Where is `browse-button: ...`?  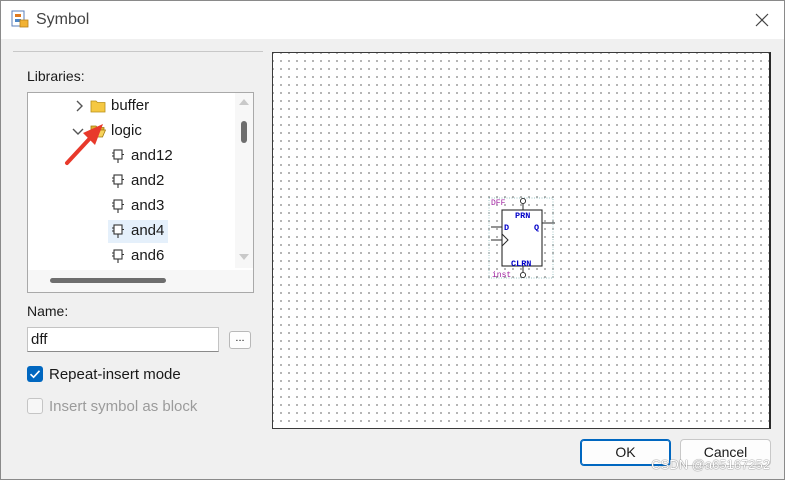 browse-button: ... is located at coordinates (240, 340).